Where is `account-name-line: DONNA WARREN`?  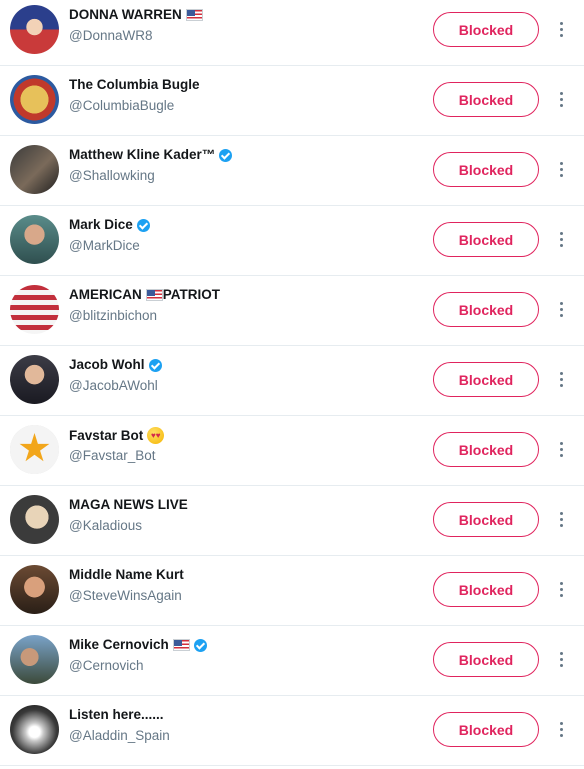 account-name-line: DONNA WARREN is located at coordinates (136, 15).